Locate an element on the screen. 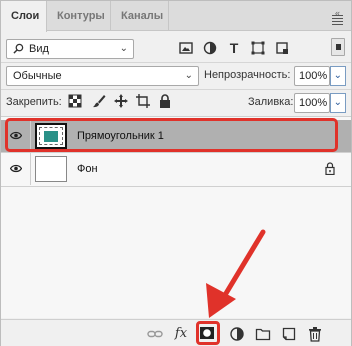 This screenshot has height=346, width=352. layer-thumbnail is located at coordinates (51, 169).